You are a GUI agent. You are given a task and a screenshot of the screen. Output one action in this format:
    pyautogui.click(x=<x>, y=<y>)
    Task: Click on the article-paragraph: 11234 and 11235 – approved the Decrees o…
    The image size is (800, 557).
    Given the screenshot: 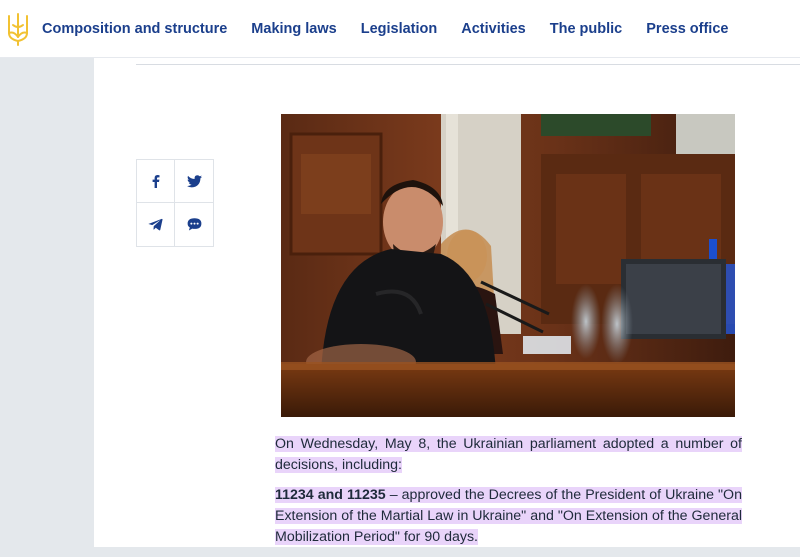 What is the action you would take?
    pyautogui.click(x=508, y=516)
    